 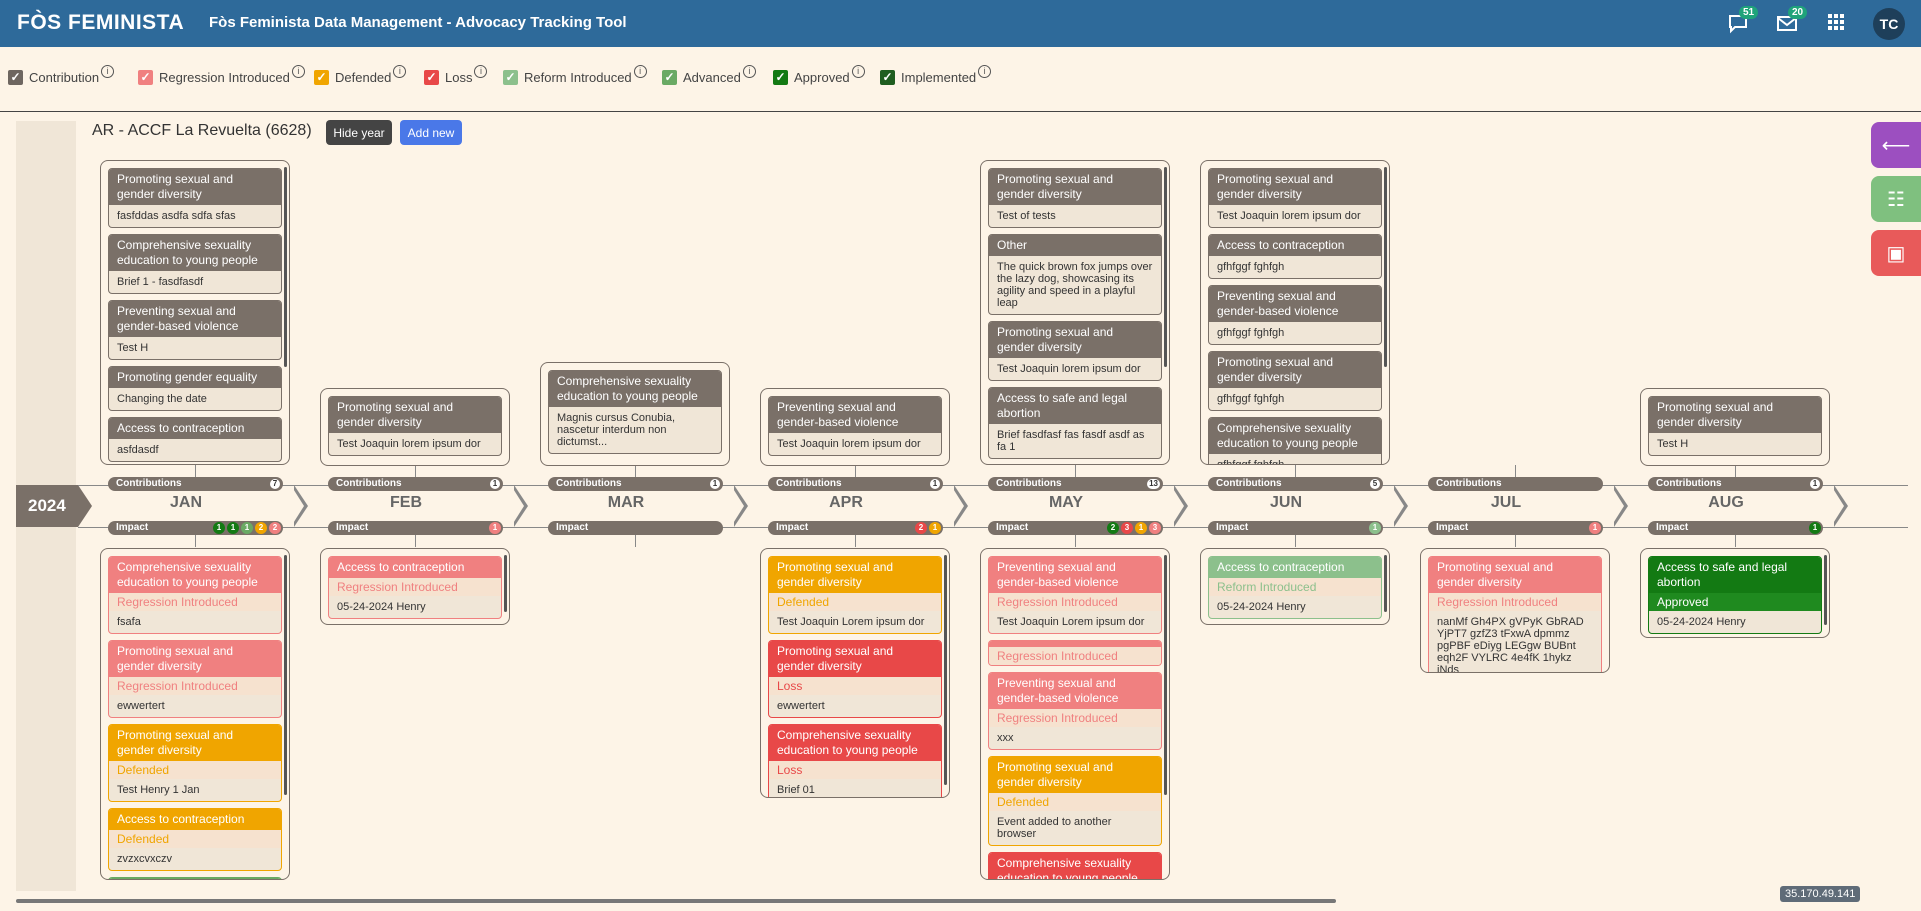 I want to click on logo: FÒS FEMINISTA, so click(x=100, y=23).